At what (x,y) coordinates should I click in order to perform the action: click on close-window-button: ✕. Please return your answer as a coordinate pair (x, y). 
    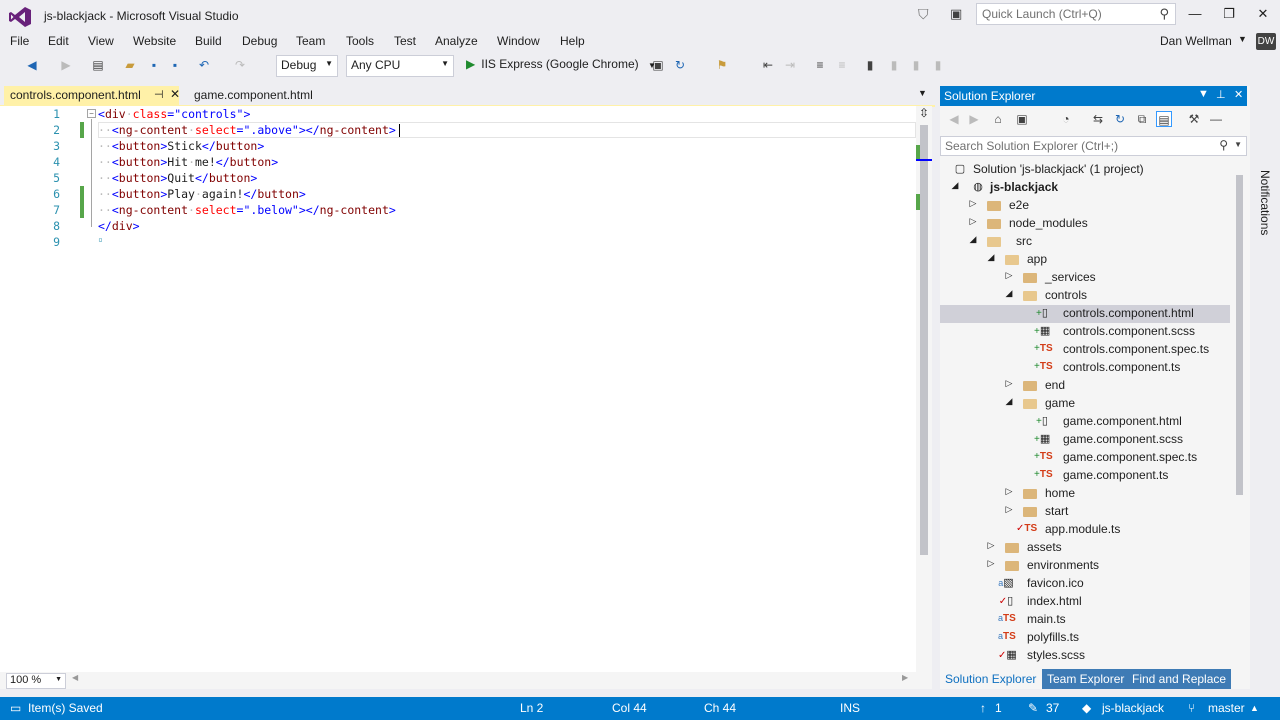
    Looking at the image, I should click on (1263, 14).